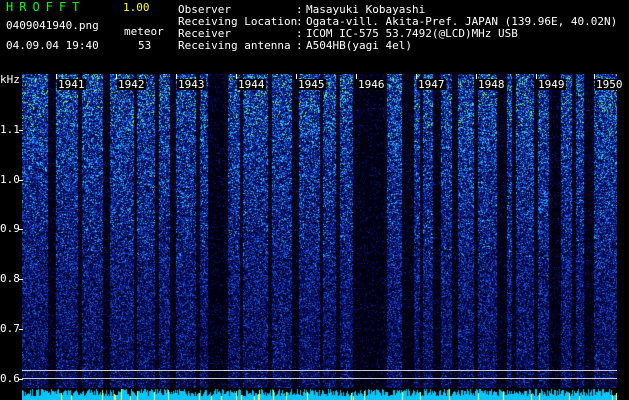 The height and width of the screenshot is (400, 629). Describe the element at coordinates (10, 79) in the screenshot. I see `y-axis-unit: kHz` at that location.